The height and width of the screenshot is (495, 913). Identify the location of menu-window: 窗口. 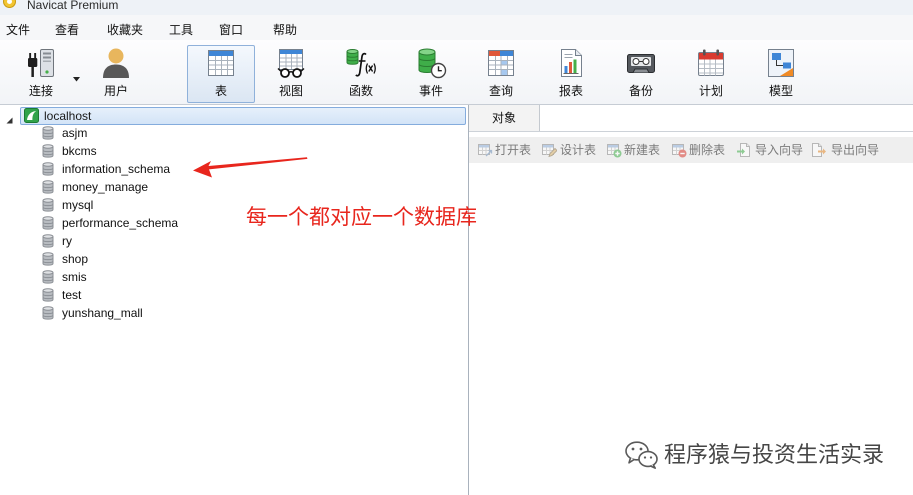
(231, 30).